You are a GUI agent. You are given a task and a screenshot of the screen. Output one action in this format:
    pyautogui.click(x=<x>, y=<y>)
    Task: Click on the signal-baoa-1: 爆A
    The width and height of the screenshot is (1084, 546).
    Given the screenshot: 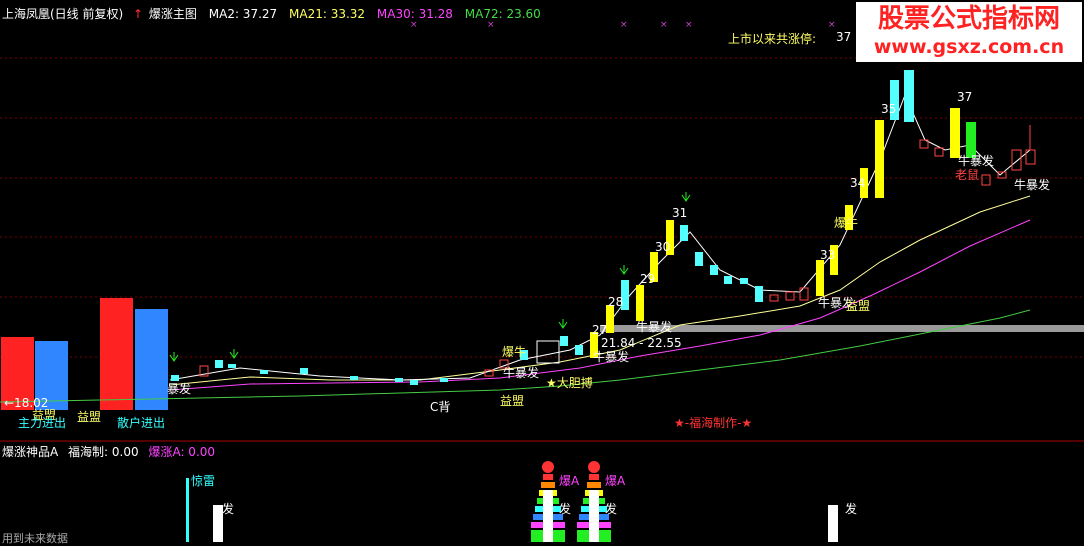 What is the action you would take?
    pyautogui.click(x=569, y=481)
    